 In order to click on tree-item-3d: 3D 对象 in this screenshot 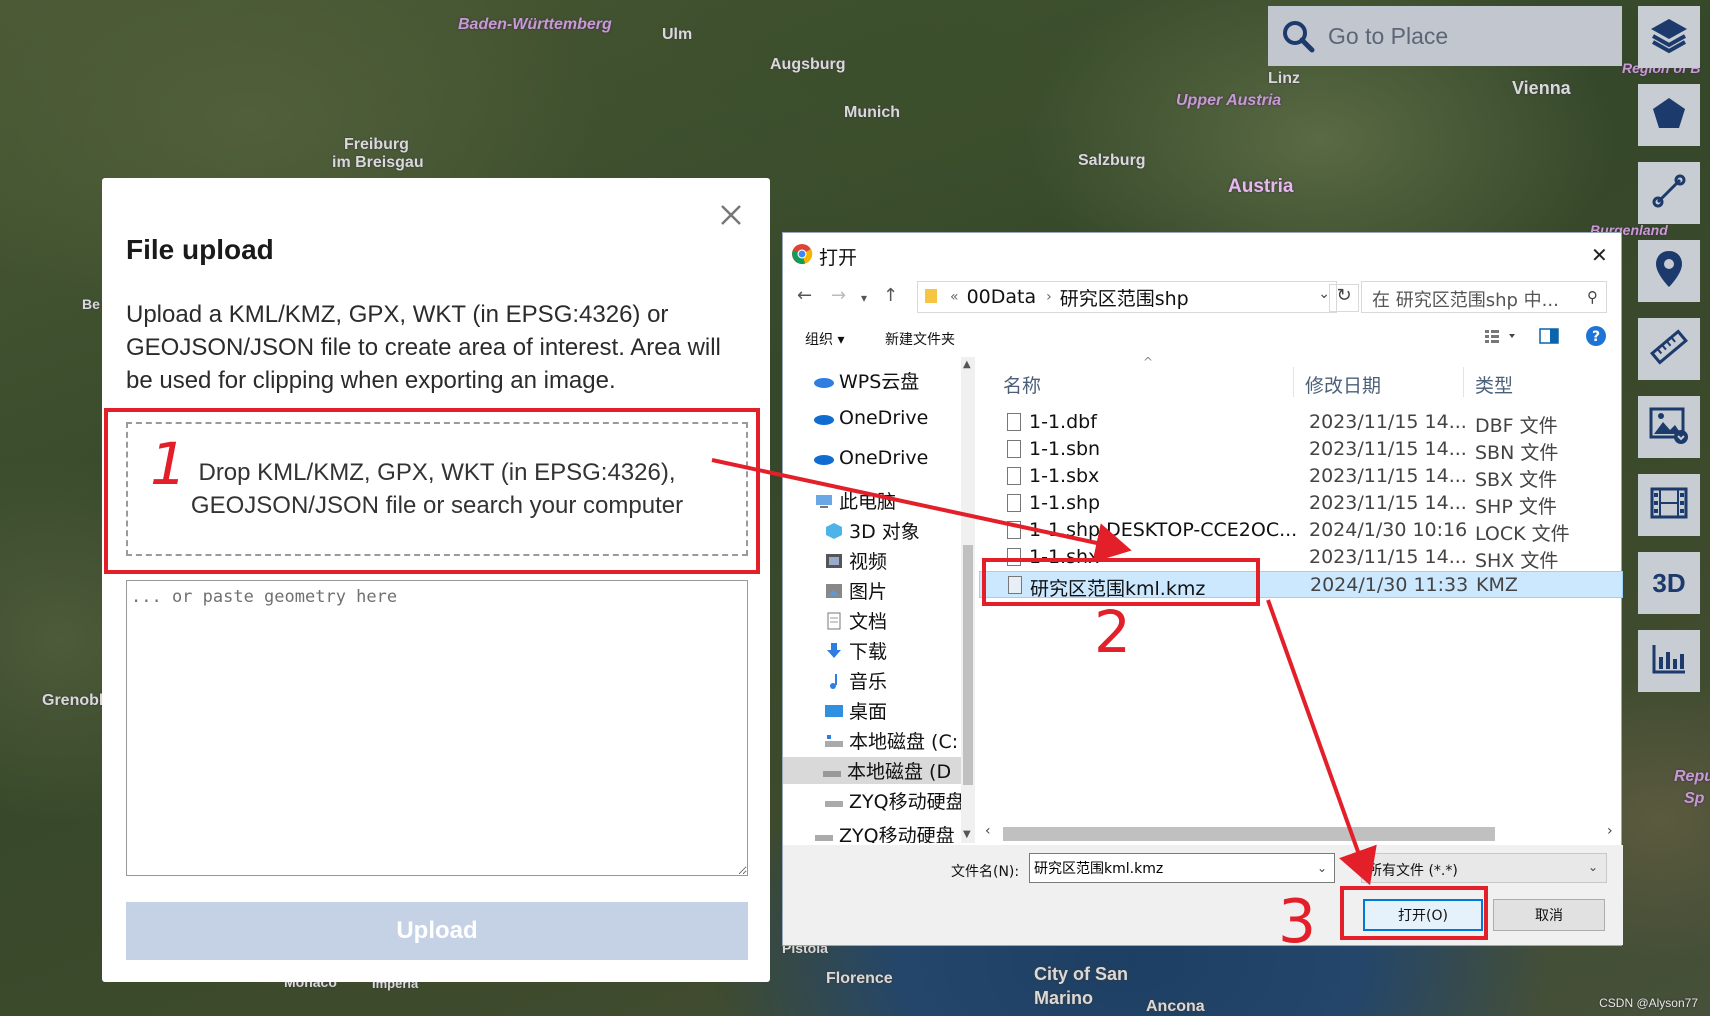, I will do `click(871, 530)`.